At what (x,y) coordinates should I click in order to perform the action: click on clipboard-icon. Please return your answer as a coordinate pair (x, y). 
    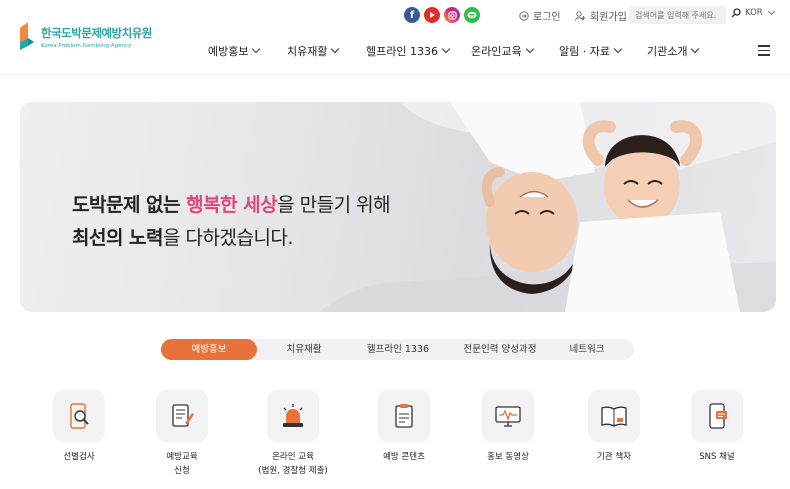
    Looking at the image, I should click on (404, 416).